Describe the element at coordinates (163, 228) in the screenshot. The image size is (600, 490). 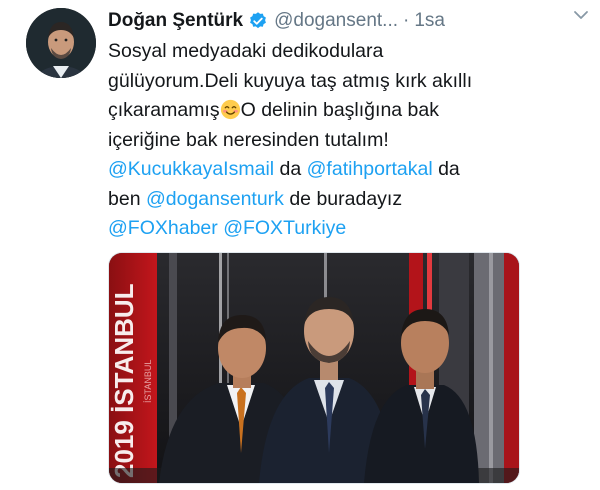
I see `mention-link: @FOXhaber` at that location.